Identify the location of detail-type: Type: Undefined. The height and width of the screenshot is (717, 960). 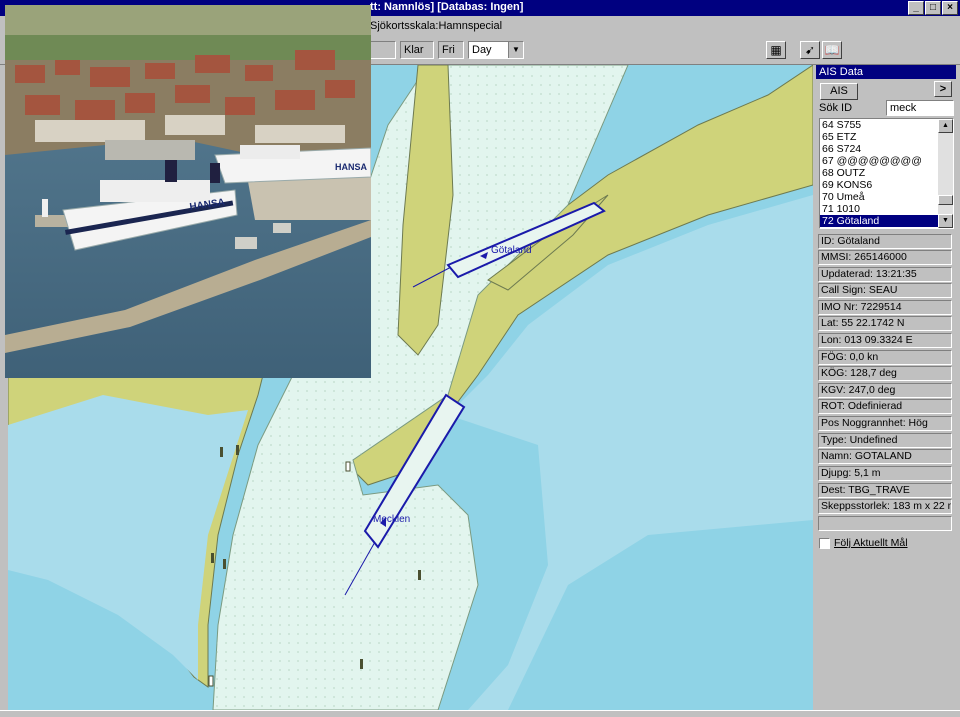
(885, 440).